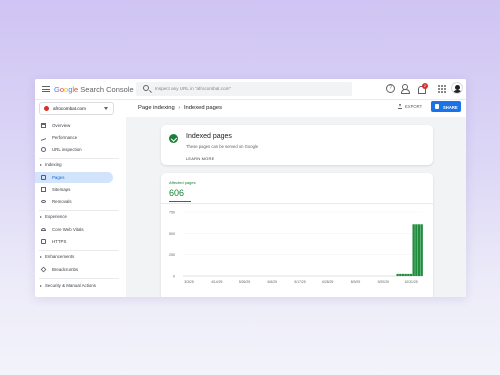 This screenshot has width=500, height=375. Describe the element at coordinates (71, 285) in the screenshot. I see `section-title: Security & Manual Actions` at that location.